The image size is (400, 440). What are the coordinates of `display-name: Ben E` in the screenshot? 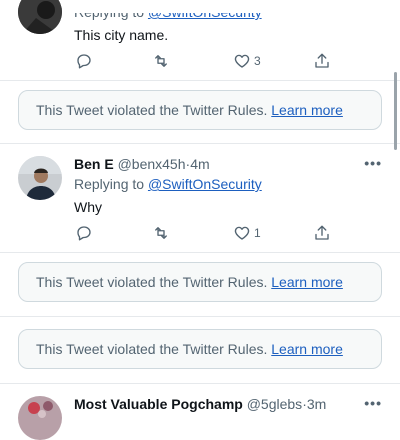 It's located at (94, 164).